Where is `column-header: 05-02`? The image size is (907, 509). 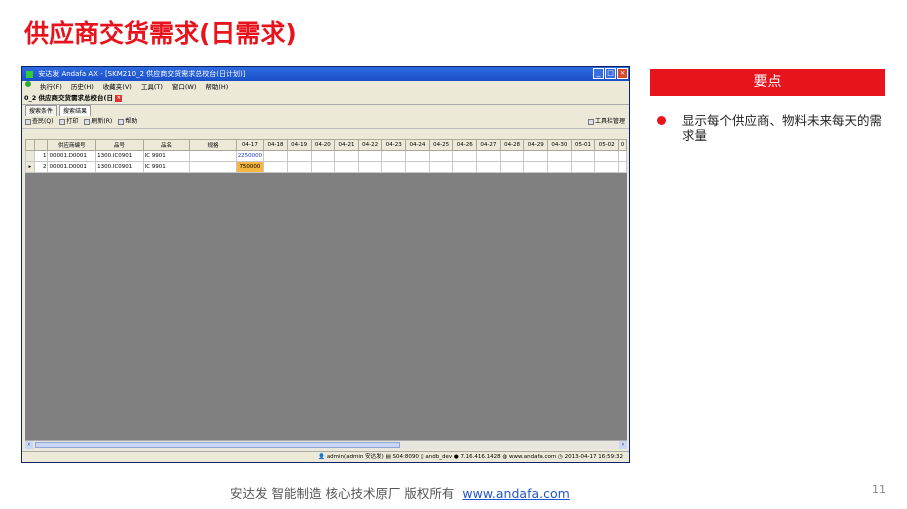
column-header: 05-02 is located at coordinates (607, 145).